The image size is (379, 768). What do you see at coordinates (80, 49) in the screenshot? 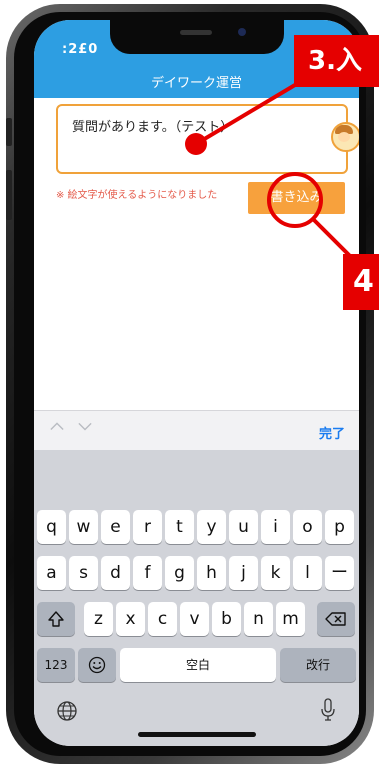
I see `status-time: :2£0` at bounding box center [80, 49].